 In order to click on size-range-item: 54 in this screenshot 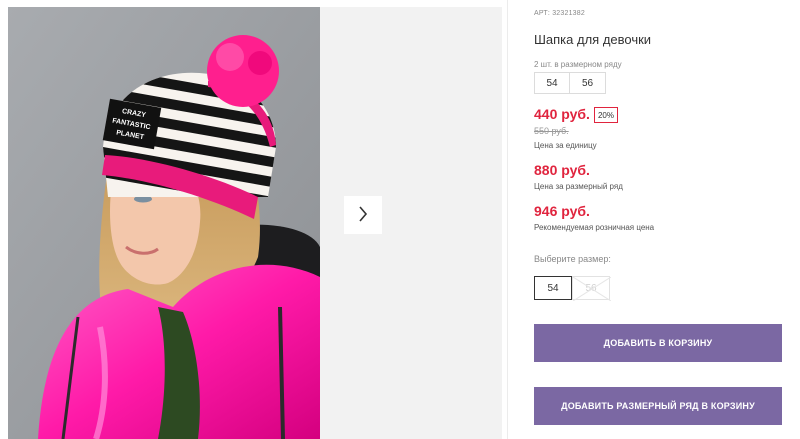, I will do `click(552, 83)`.